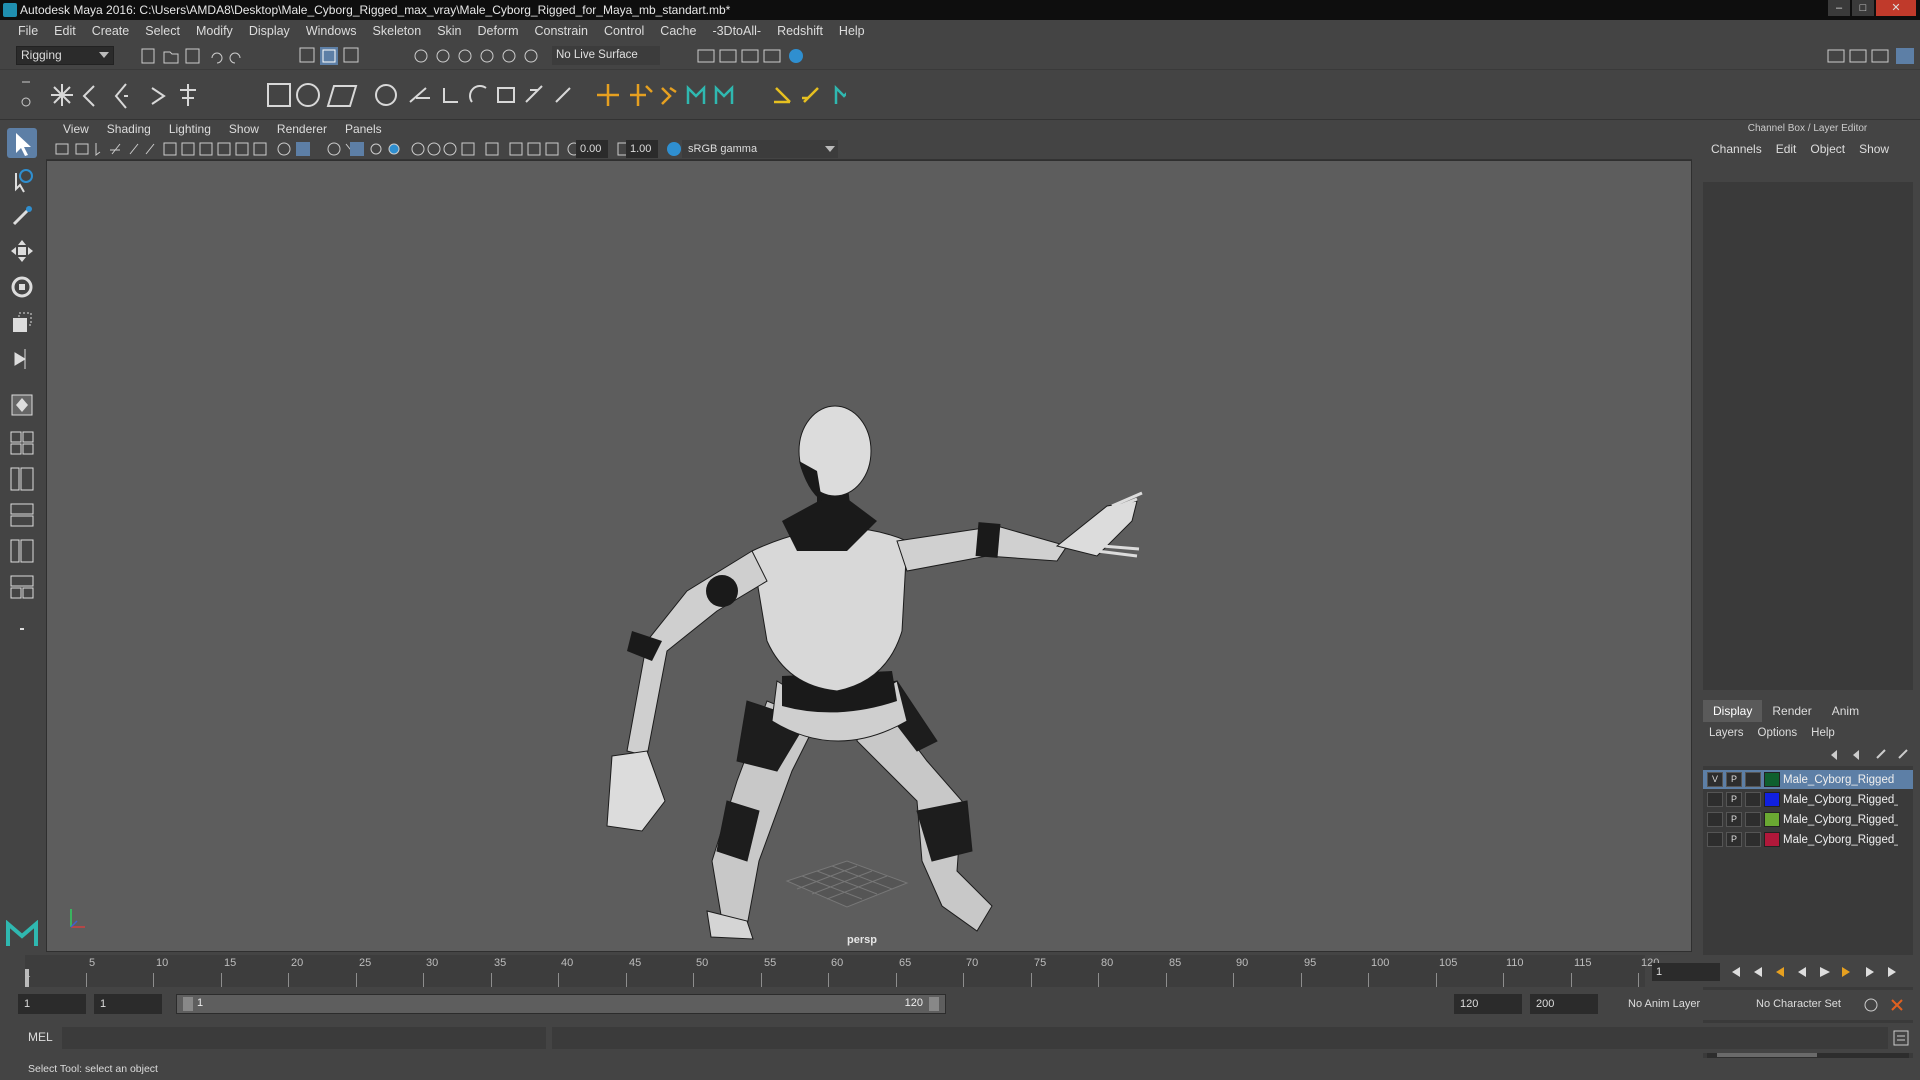 The image size is (1920, 1080). What do you see at coordinates (129, 129) in the screenshot?
I see `panel-menu-shading: Shading` at bounding box center [129, 129].